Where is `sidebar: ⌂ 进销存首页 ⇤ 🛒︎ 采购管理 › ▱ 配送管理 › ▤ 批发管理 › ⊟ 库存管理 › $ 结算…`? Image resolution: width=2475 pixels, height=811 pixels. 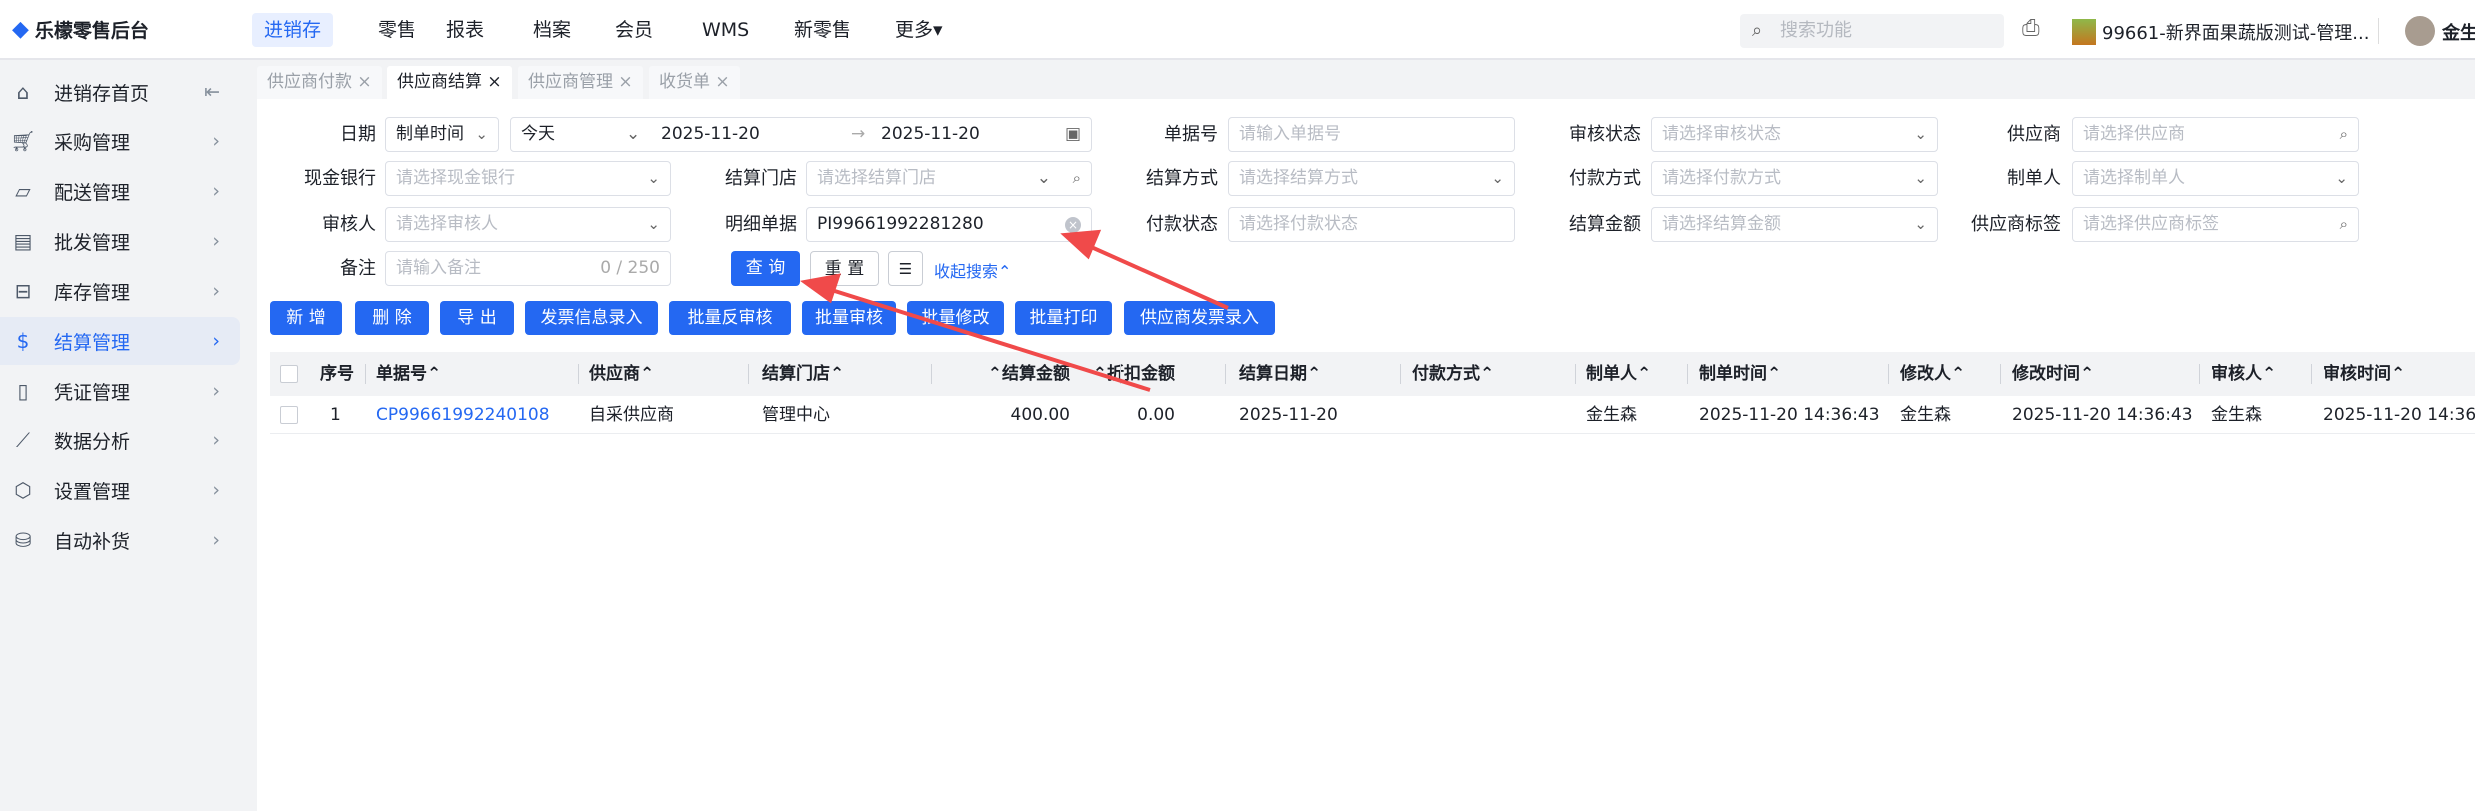
sidebar: ⌂ 进销存首页 ⇤ 🛒︎ 采购管理 › ▱ 配送管理 › ▤ 批发管理 › ⊟ 库存管理 › $ 结算… is located at coordinates (126, 436).